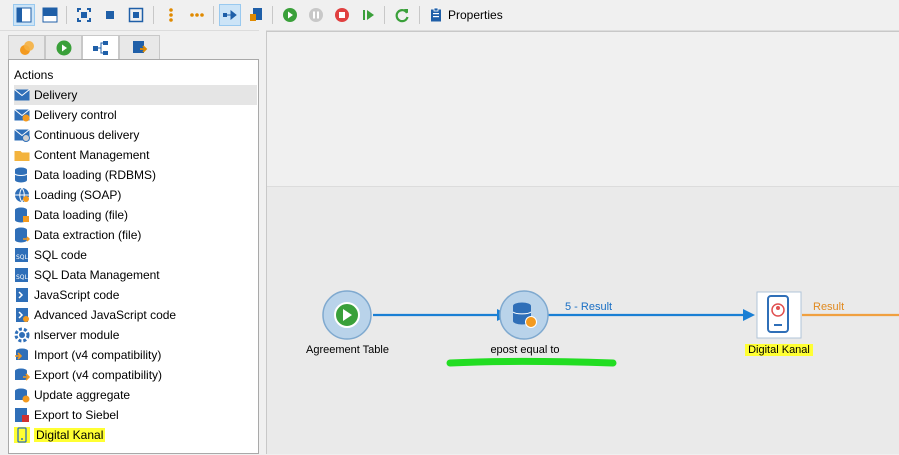  I want to click on tab-start, so click(63, 47).